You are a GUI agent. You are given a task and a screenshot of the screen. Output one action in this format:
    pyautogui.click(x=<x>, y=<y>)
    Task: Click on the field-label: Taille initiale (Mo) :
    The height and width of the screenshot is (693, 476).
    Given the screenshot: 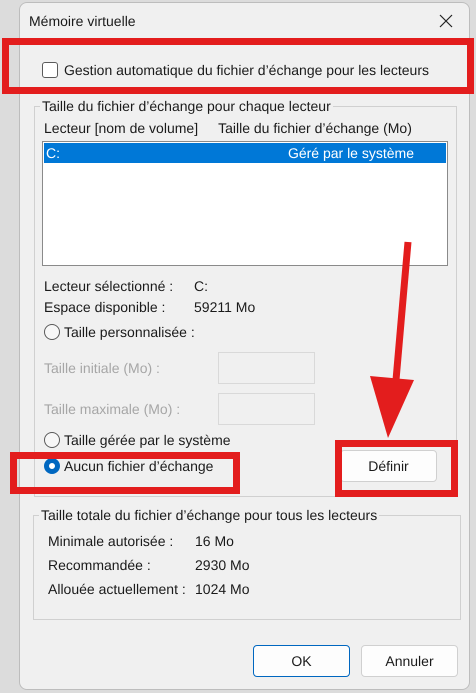 What is the action you would take?
    pyautogui.click(x=102, y=368)
    